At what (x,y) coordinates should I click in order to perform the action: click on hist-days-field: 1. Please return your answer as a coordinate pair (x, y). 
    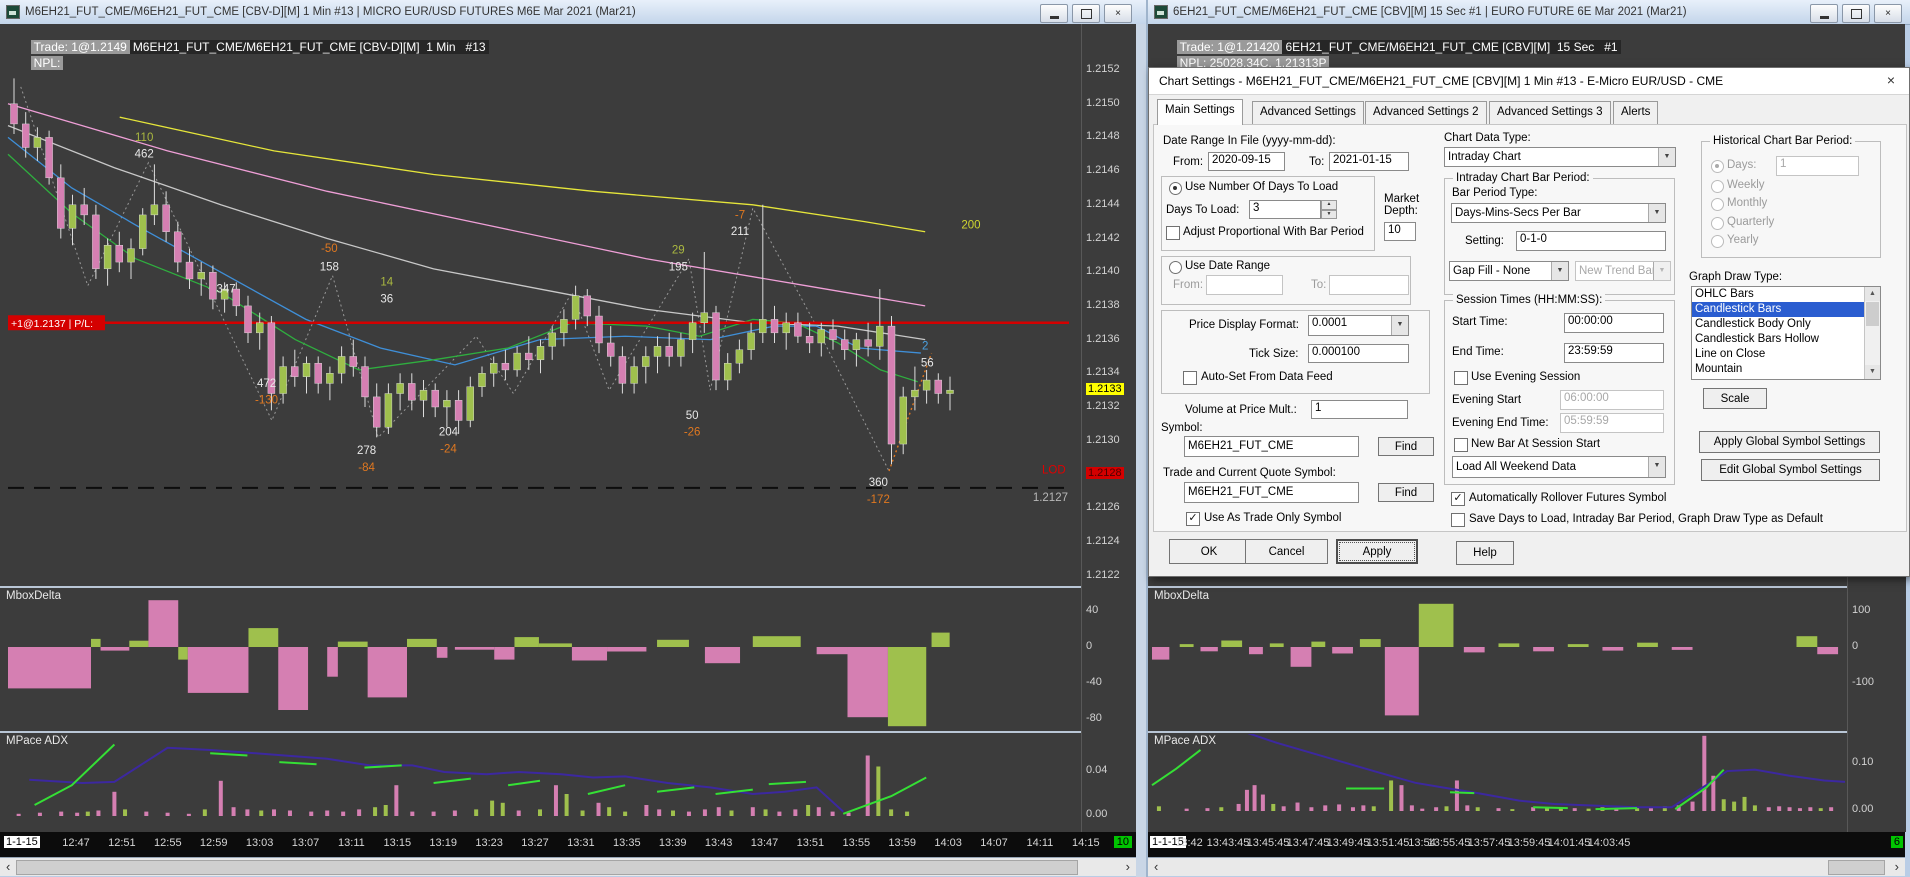
    Looking at the image, I should click on (1817, 166).